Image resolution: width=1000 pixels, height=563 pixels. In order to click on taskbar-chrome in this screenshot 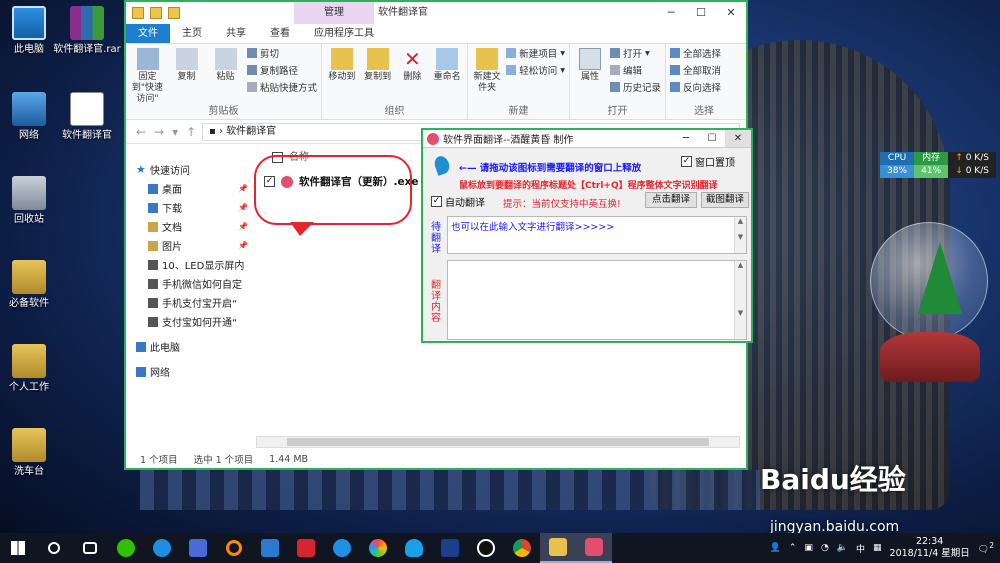, I will do `click(522, 548)`.